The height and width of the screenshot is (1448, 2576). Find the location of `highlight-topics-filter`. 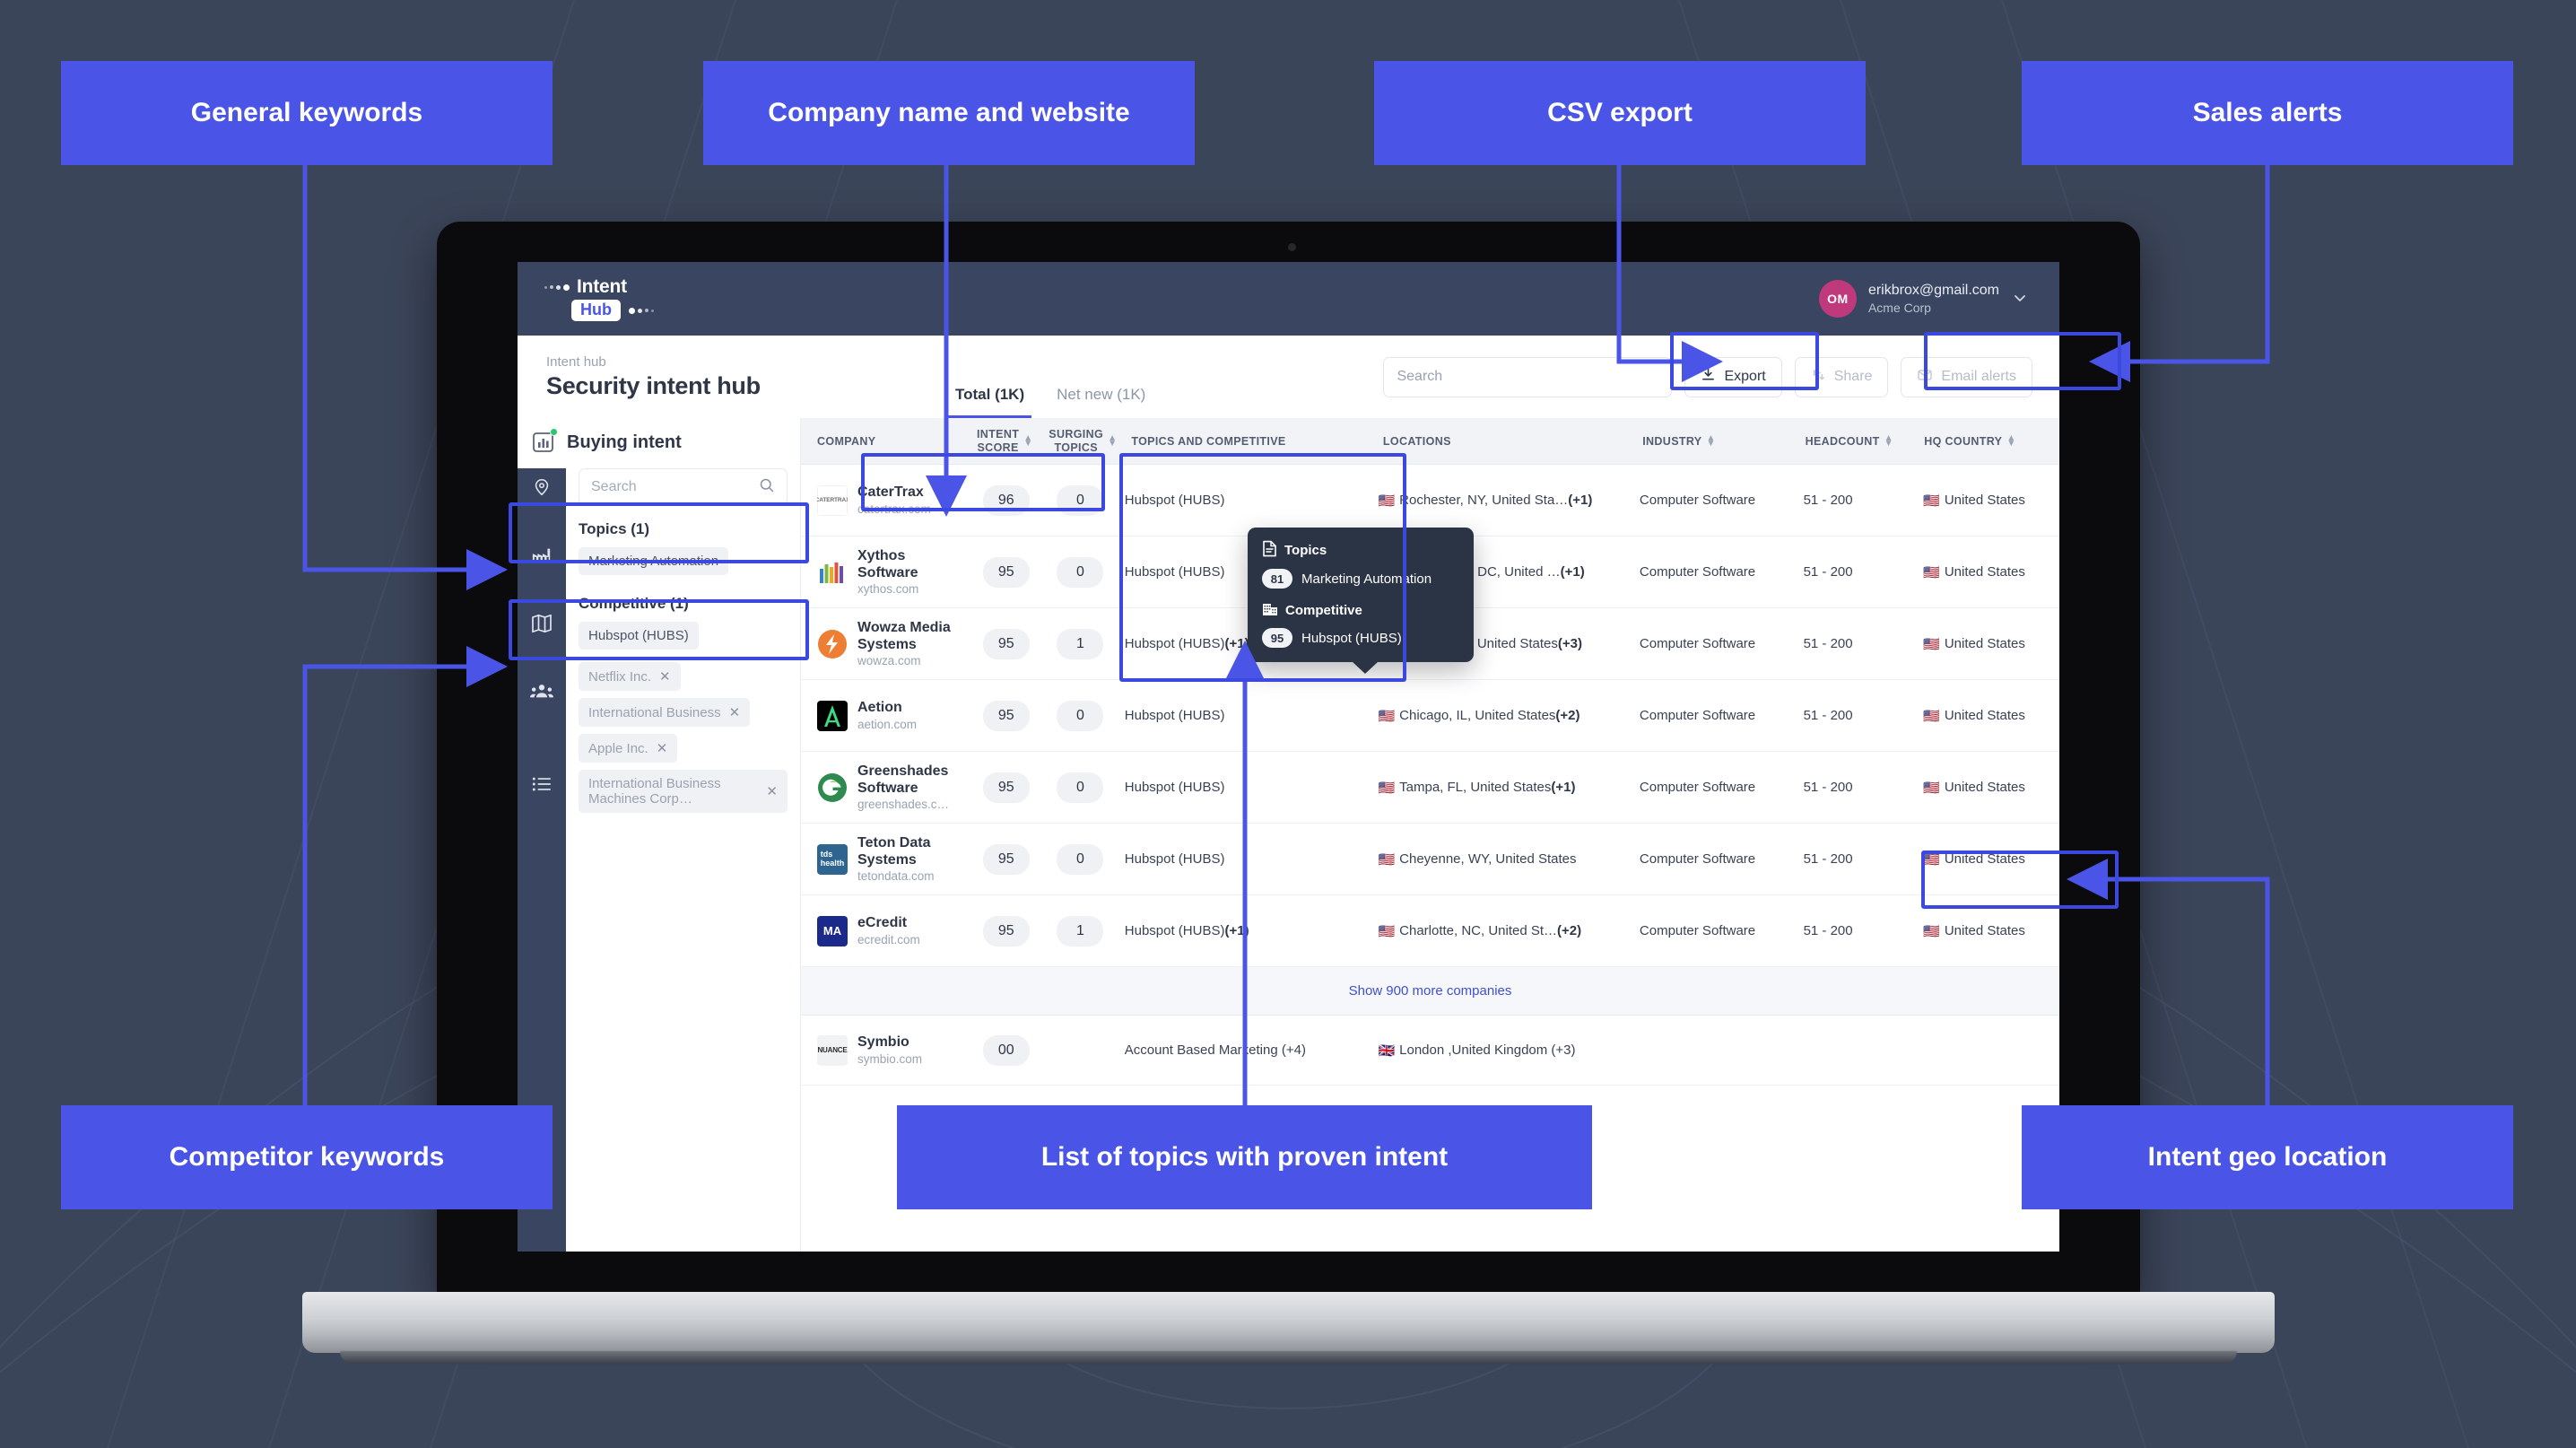

highlight-topics-filter is located at coordinates (659, 532).